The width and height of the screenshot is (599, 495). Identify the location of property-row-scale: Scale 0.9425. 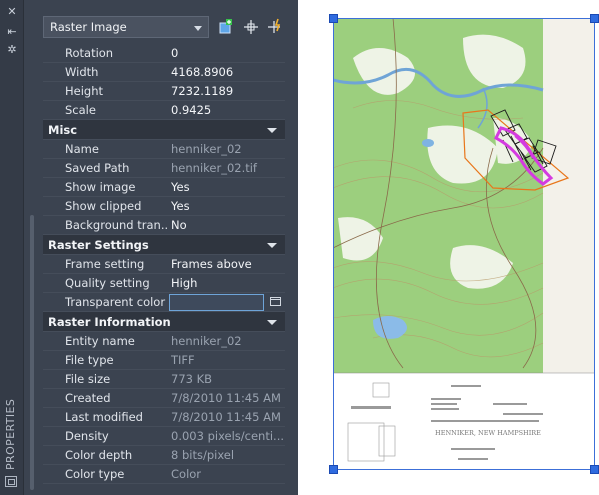
(164, 110).